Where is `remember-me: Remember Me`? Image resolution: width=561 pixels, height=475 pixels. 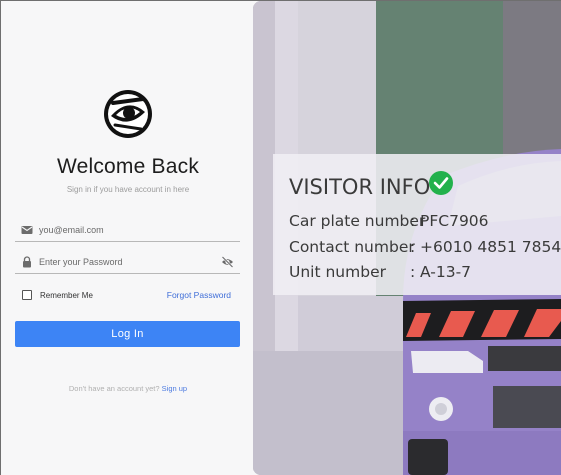 remember-me: Remember Me is located at coordinates (57, 295).